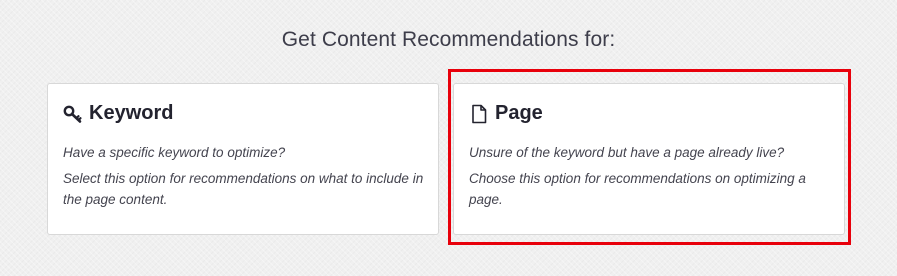 The image size is (897, 276). Describe the element at coordinates (519, 113) in the screenshot. I see `page-option-label: Page` at that location.